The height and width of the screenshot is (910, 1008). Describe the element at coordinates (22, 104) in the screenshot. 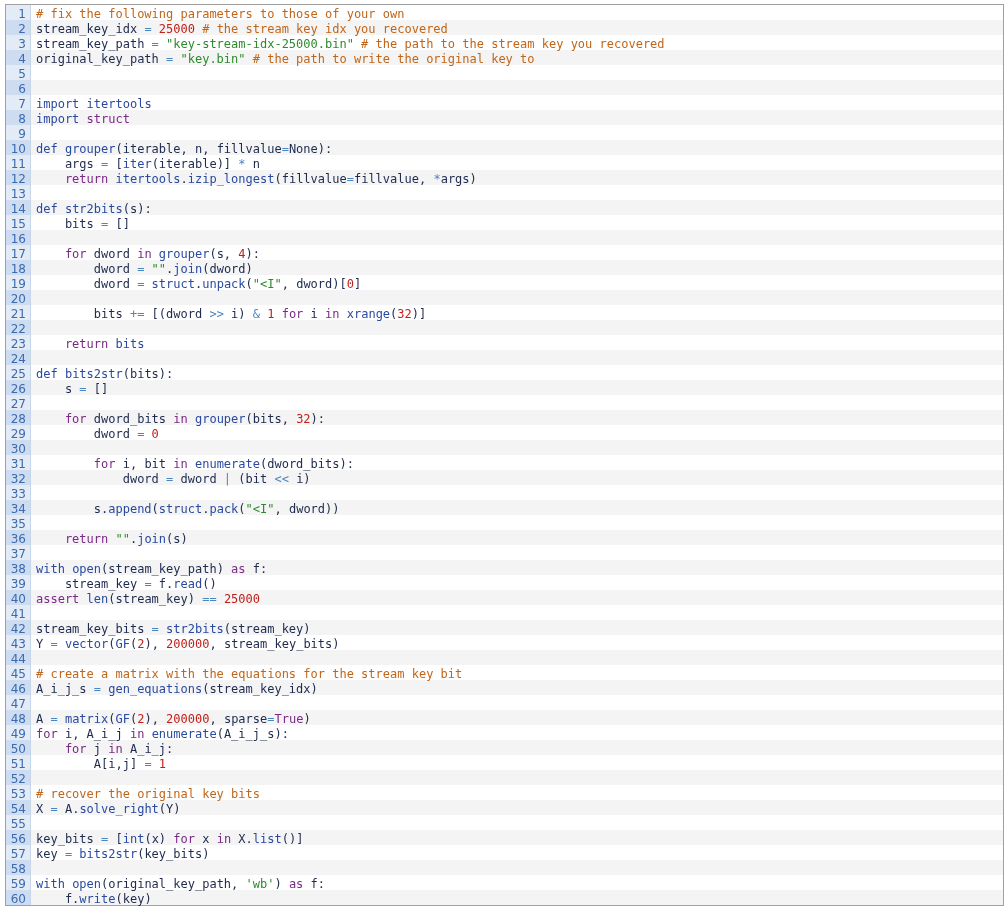

I see `line-number: 7` at that location.